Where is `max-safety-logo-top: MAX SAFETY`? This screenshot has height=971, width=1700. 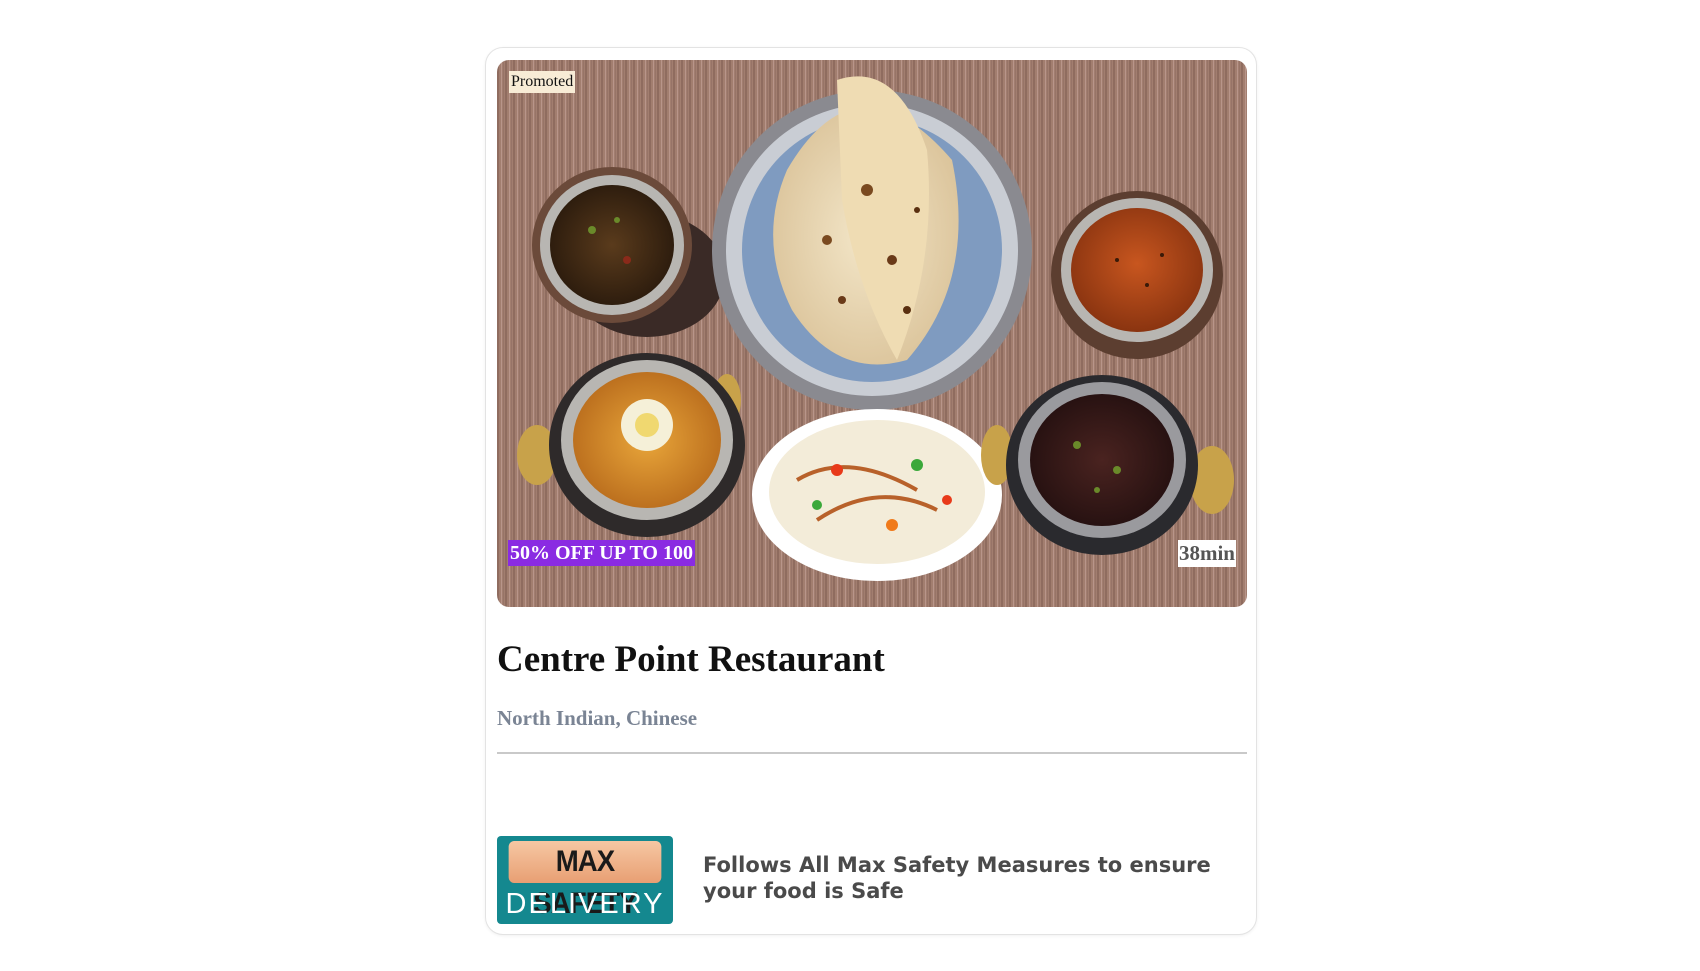 max-safety-logo-top: MAX SAFETY is located at coordinates (585, 880).